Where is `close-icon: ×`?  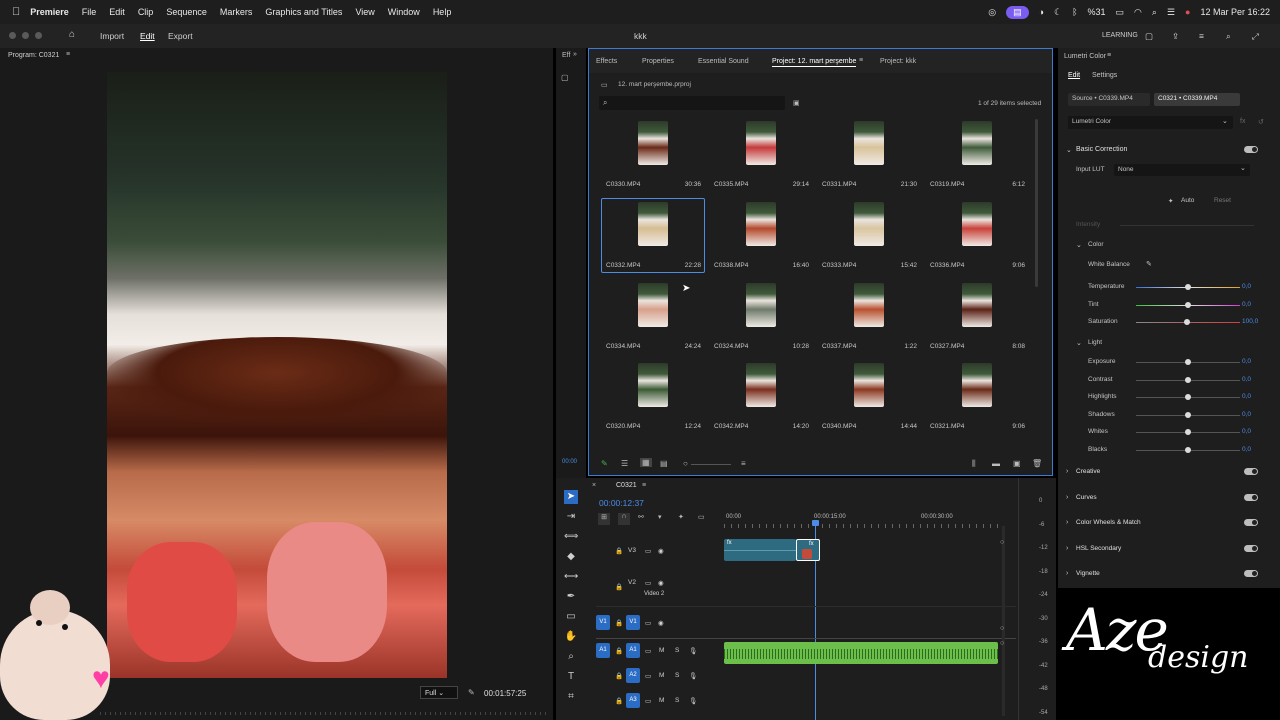 close-icon: × is located at coordinates (594, 485).